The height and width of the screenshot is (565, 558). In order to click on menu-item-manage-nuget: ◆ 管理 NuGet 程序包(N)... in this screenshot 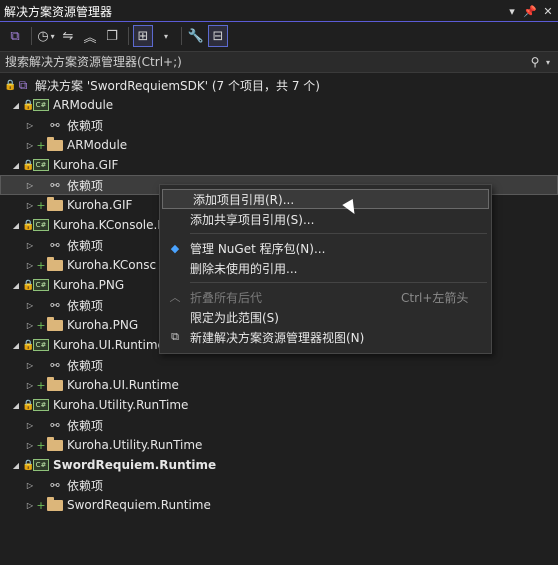, I will do `click(325, 248)`.